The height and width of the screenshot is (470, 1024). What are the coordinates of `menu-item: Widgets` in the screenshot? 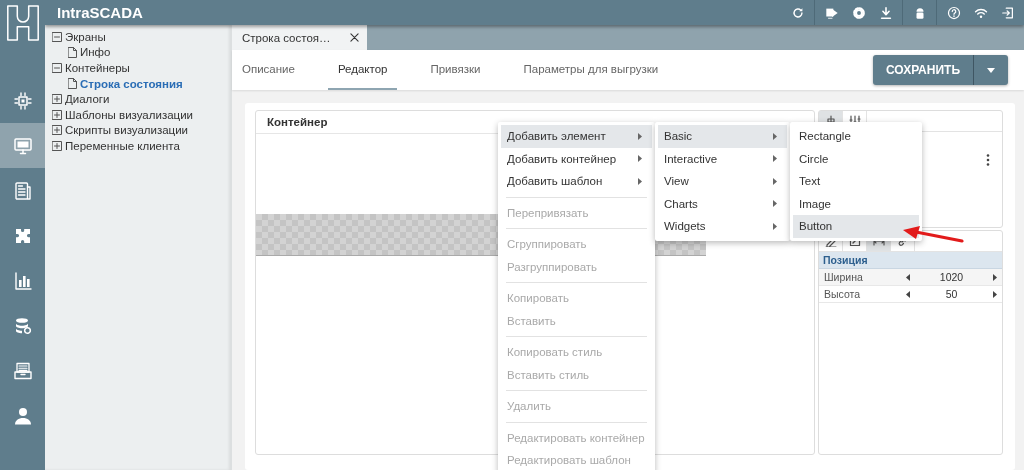 It's located at (722, 226).